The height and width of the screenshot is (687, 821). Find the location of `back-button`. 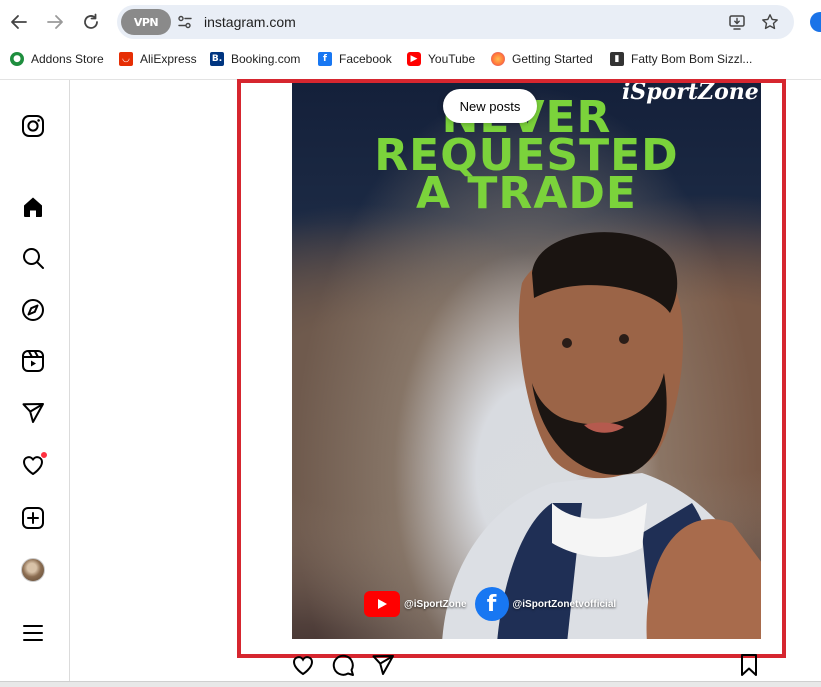

back-button is located at coordinates (19, 22).